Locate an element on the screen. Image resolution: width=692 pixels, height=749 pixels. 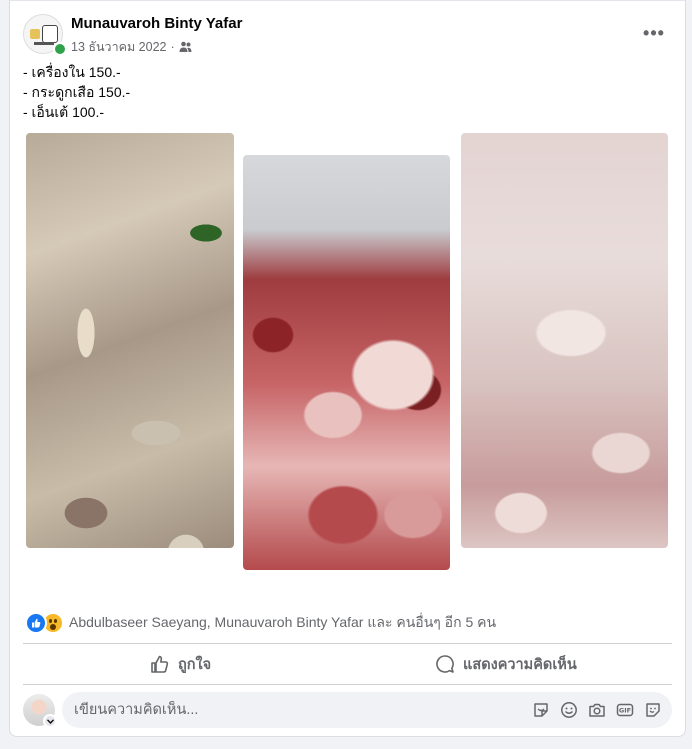
post-date: 13 ธันวาคม 2022 is located at coordinates (118, 47).